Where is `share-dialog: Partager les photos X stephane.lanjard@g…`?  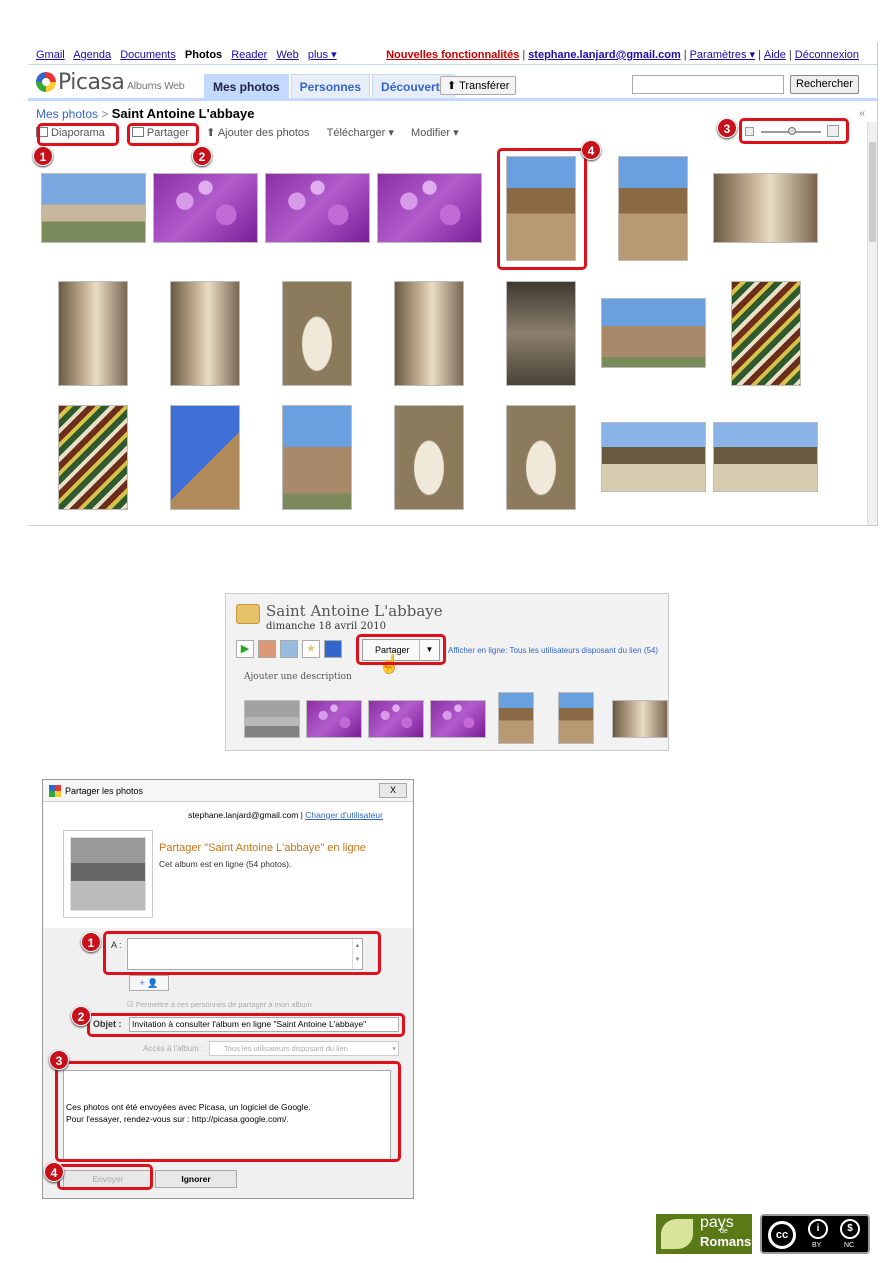
share-dialog: Partager les photos X stephane.lanjard@g… is located at coordinates (228, 989).